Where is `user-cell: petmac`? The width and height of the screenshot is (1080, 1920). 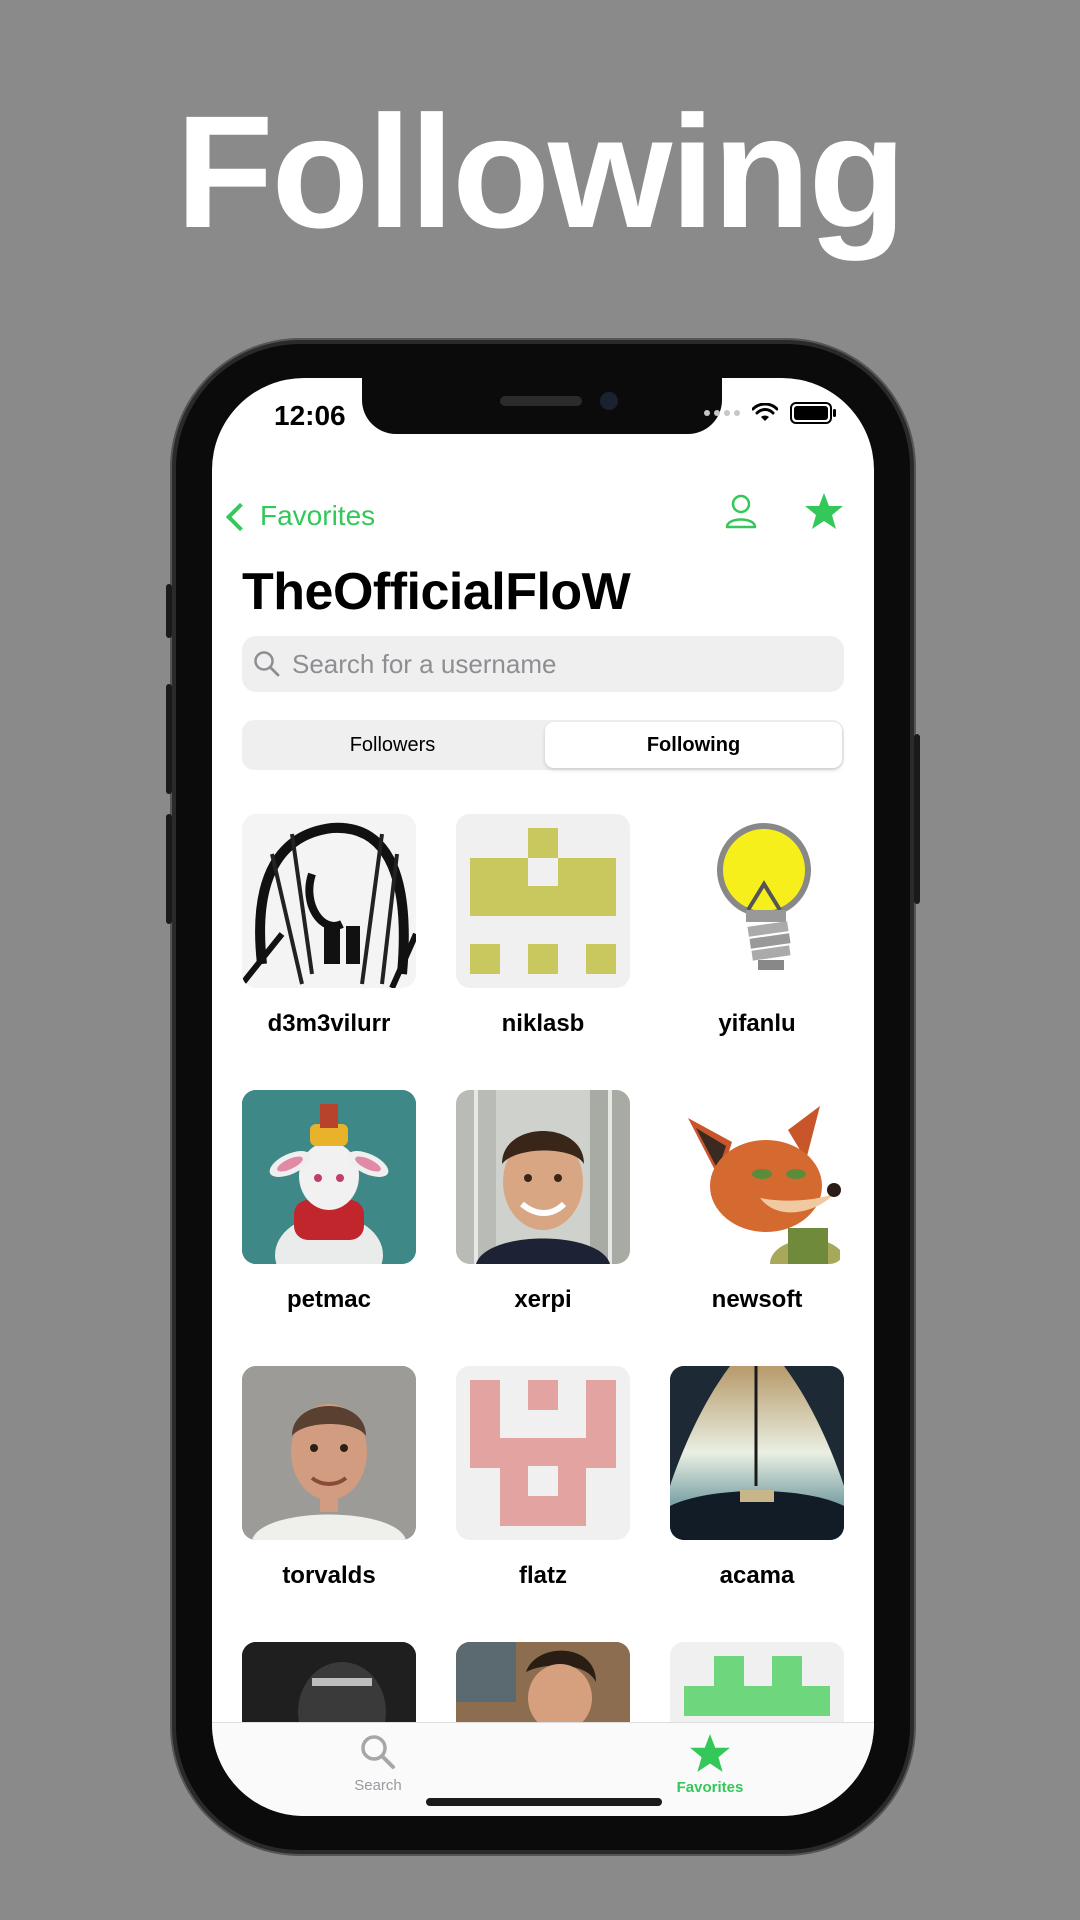 user-cell: petmac is located at coordinates (329, 1202).